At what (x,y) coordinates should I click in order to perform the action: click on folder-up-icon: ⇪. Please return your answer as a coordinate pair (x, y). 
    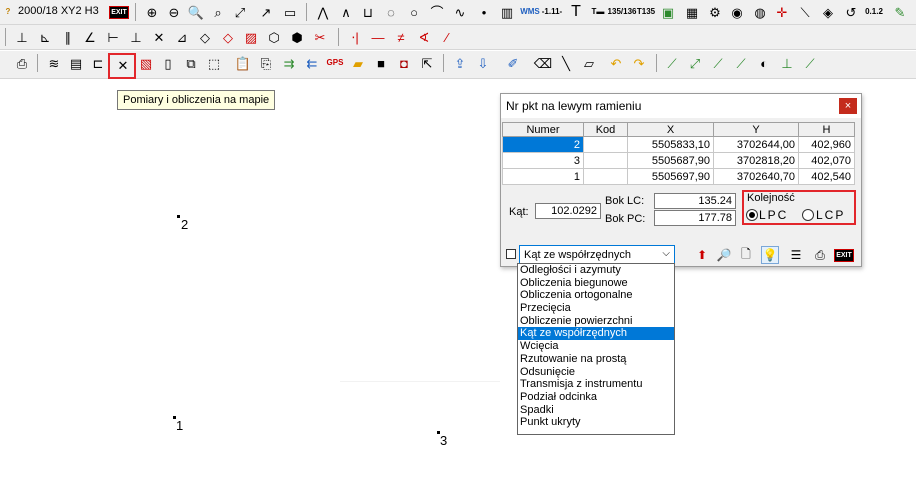
    Looking at the image, I should click on (460, 63).